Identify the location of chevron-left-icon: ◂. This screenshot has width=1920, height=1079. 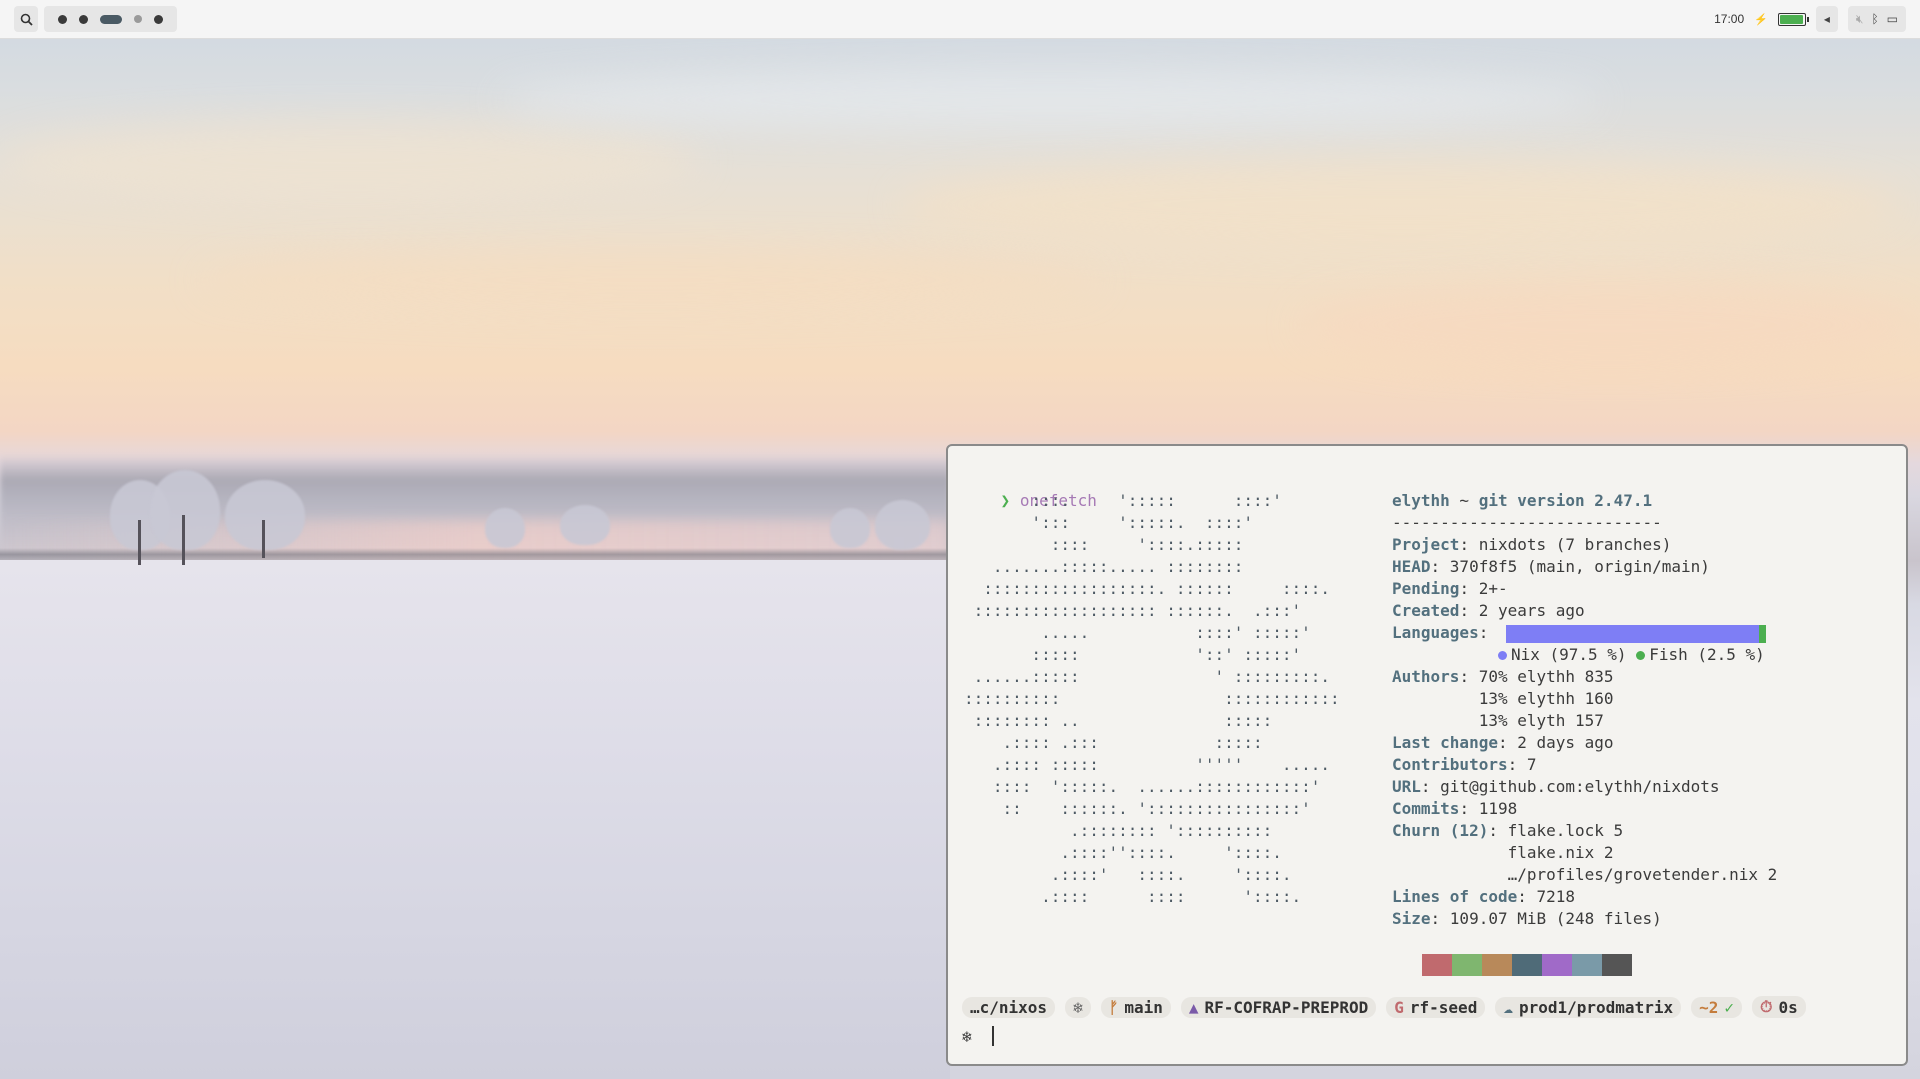
(1827, 19).